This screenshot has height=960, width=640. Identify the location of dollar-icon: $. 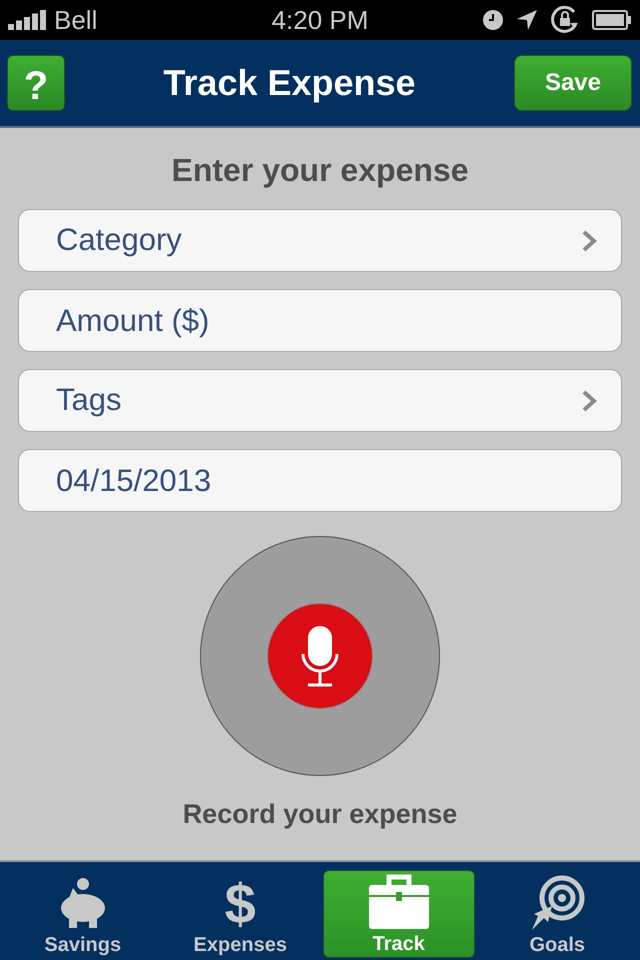
(240, 904).